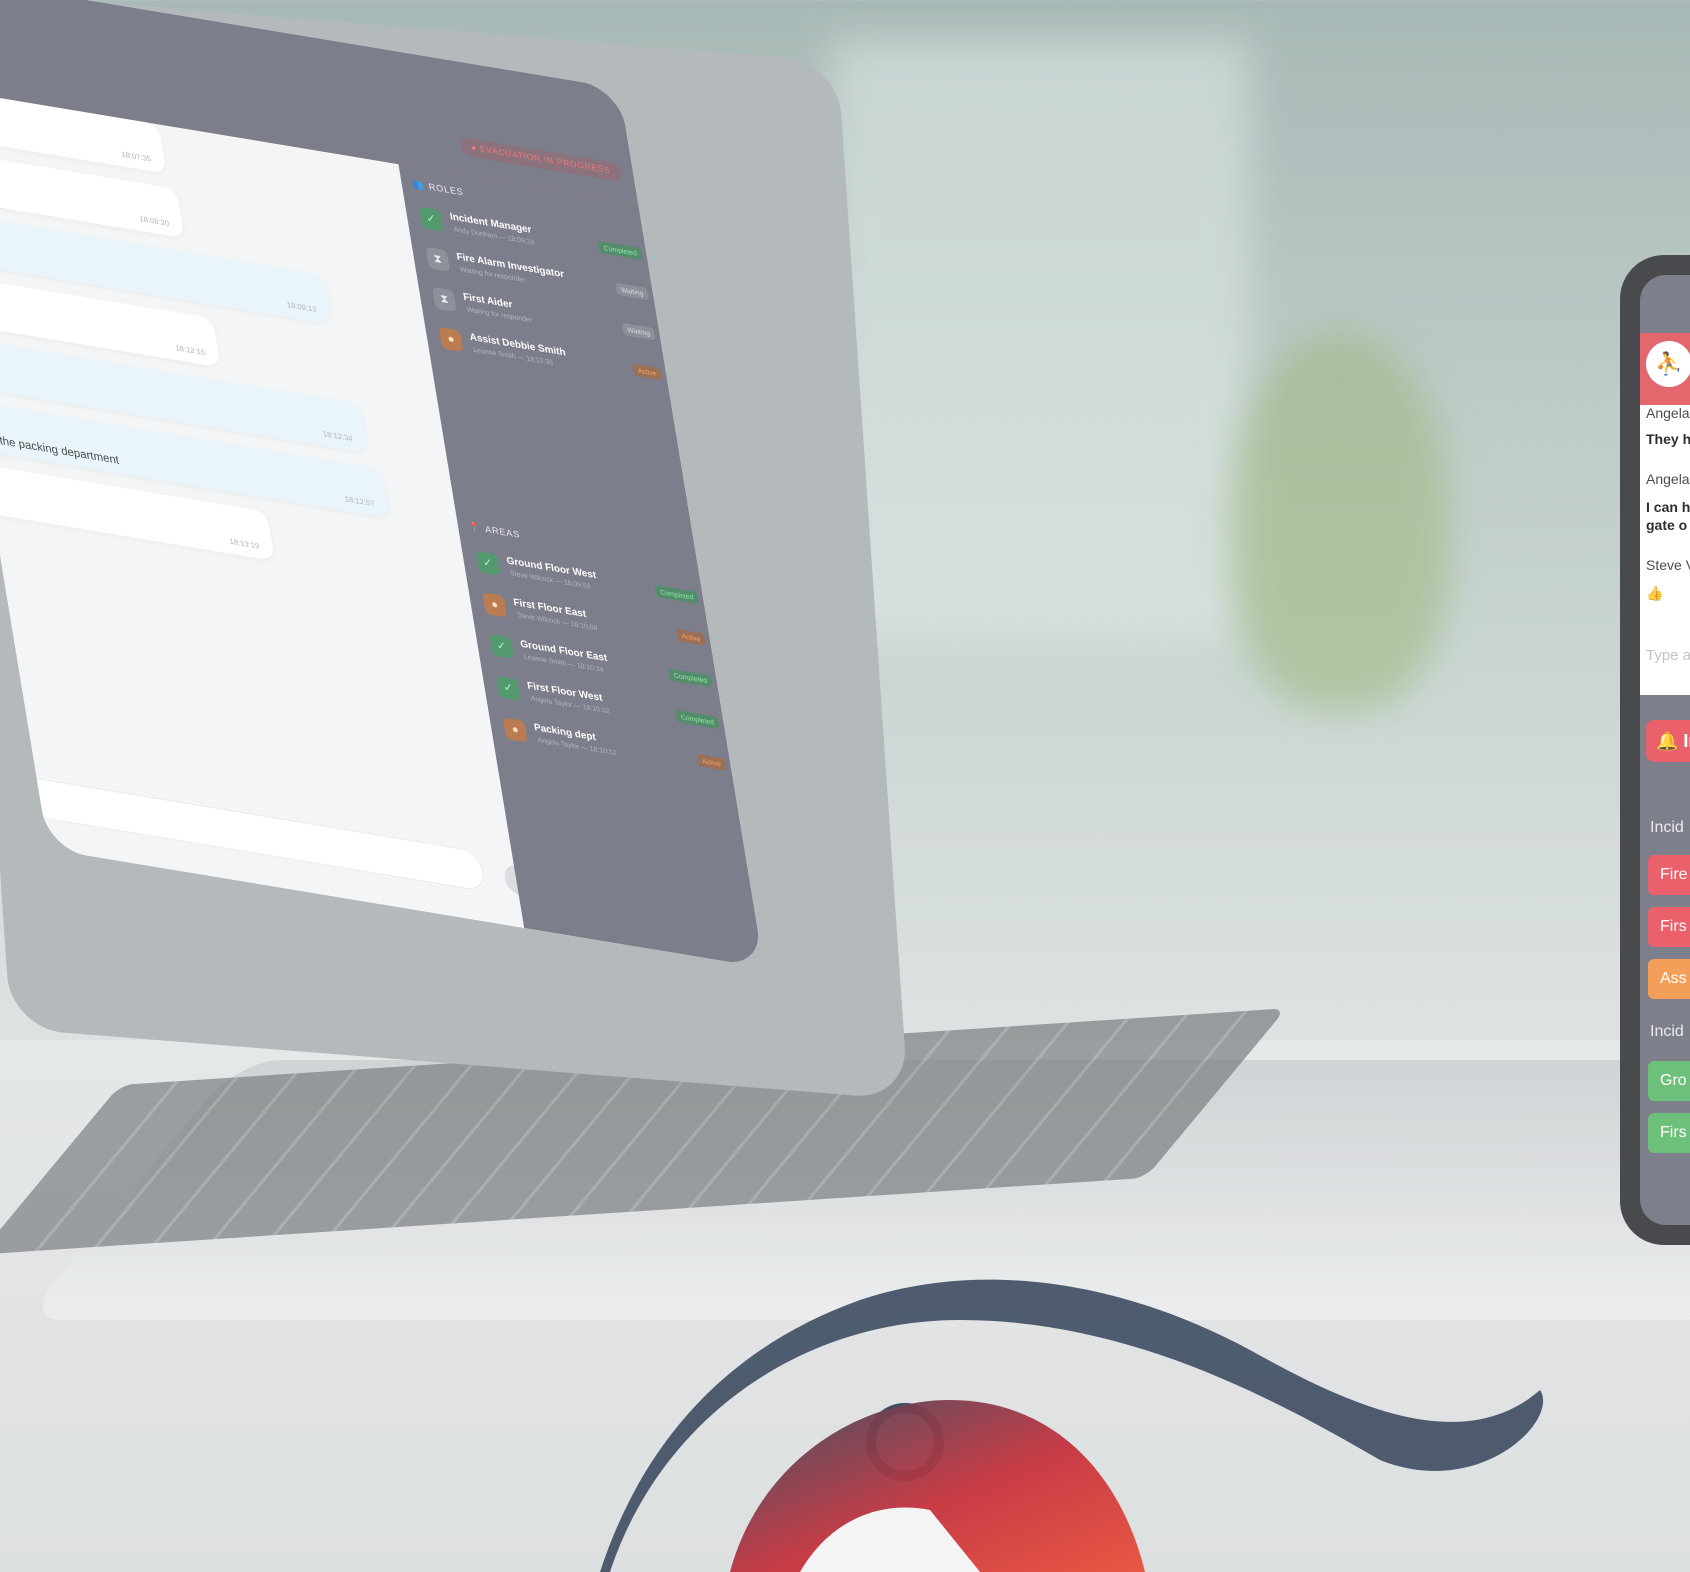 This screenshot has height=1572, width=1690. What do you see at coordinates (1072, 1425) in the screenshot?
I see `brand-watermark-logo` at bounding box center [1072, 1425].